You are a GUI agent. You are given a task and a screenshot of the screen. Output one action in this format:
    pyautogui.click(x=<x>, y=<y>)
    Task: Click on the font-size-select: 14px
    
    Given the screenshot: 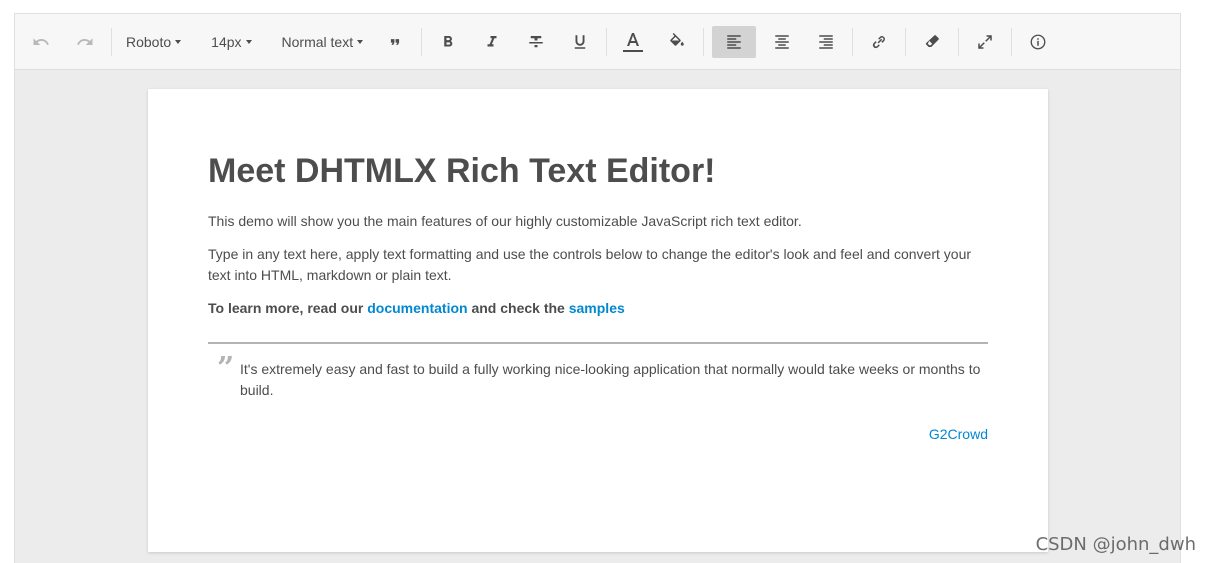 What is the action you would take?
    pyautogui.click(x=231, y=42)
    